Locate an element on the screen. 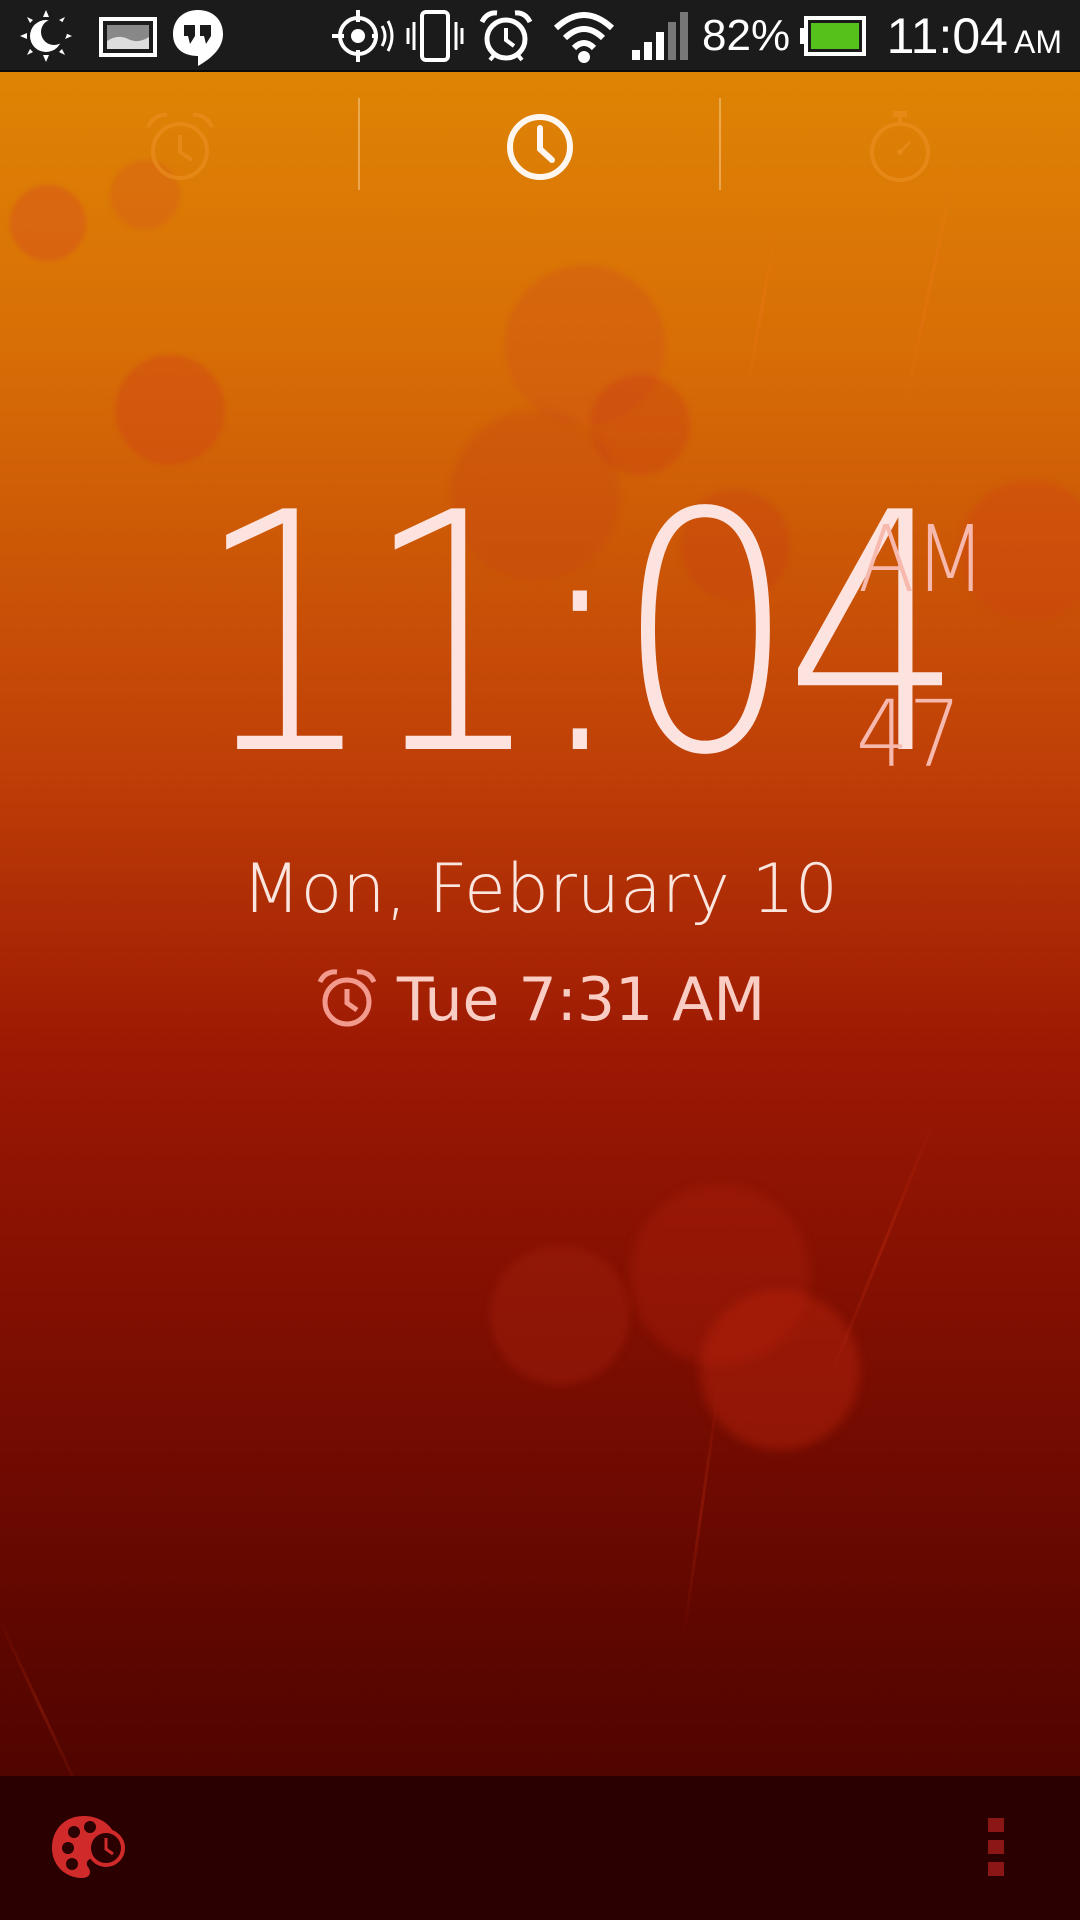 This screenshot has width=1080, height=1920. bottom-bar is located at coordinates (540, 1848).